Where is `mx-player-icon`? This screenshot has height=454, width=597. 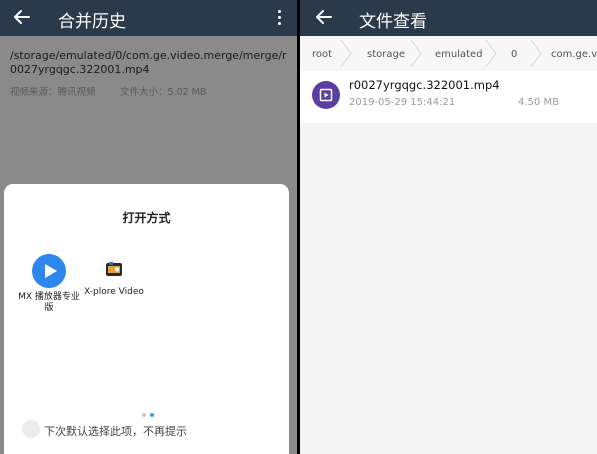
mx-player-icon is located at coordinates (49, 271).